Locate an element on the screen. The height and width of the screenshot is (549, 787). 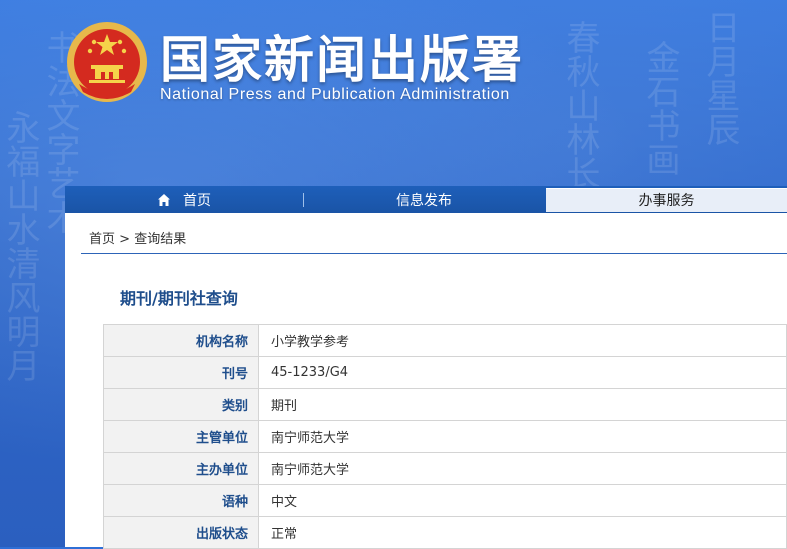
nav-item-info: 信息发布 is located at coordinates (424, 199).